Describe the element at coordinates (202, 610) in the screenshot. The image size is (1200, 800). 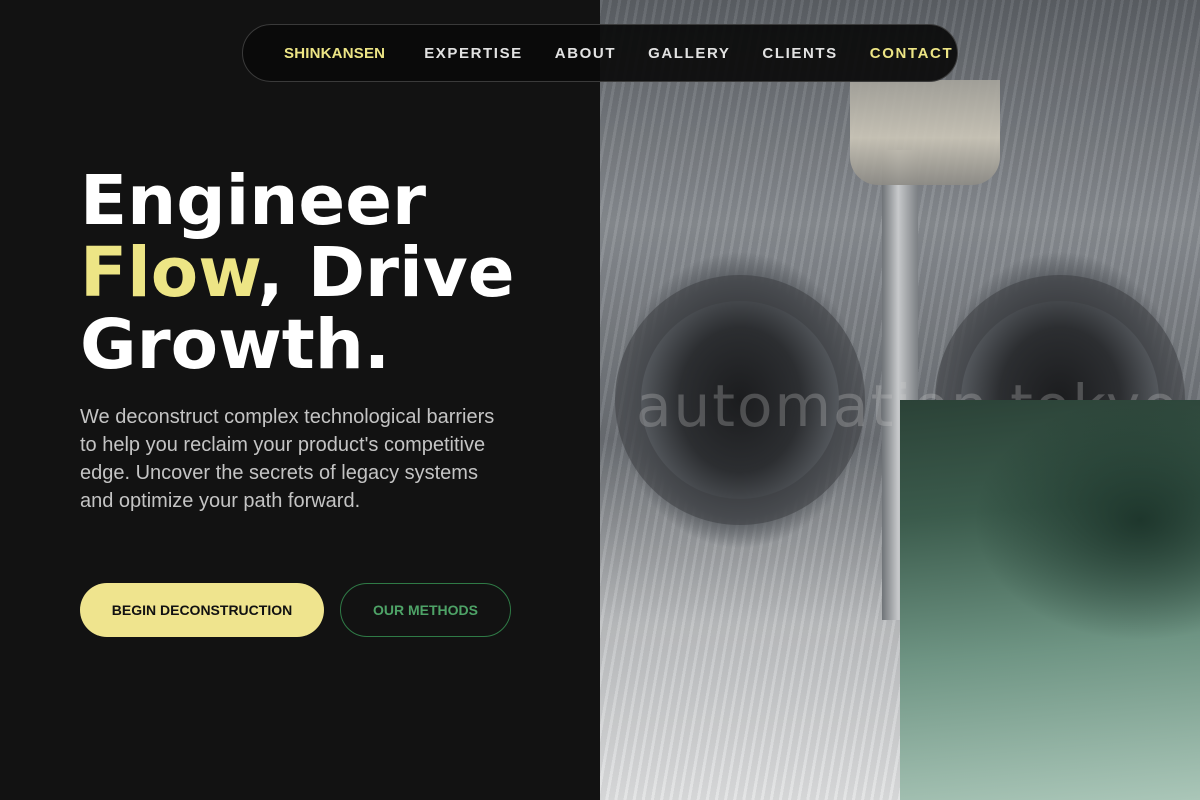
I see `begin-deconstruction-button: BEGIN DECONSTRUCTION` at that location.